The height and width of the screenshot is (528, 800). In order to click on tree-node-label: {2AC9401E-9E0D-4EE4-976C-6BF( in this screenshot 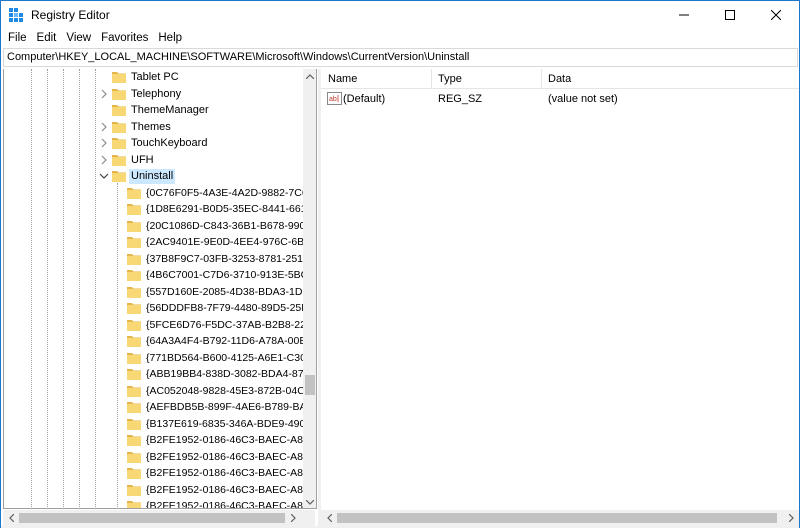, I will do `click(224, 242)`.